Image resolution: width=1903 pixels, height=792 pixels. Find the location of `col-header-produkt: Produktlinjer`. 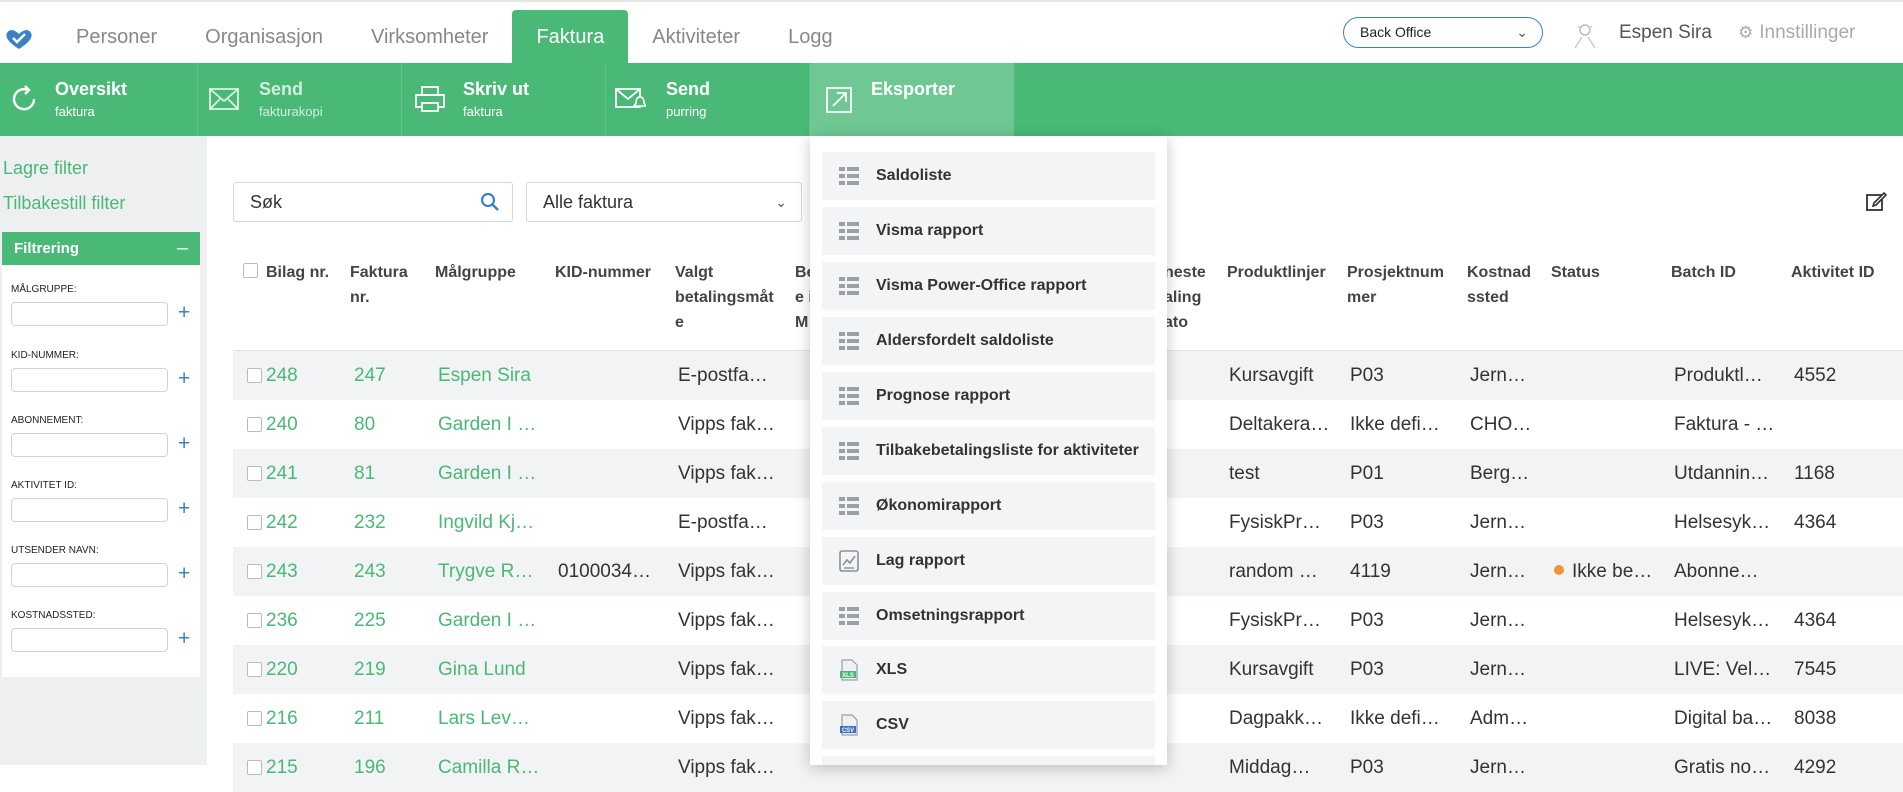

col-header-produkt: Produktlinjer is located at coordinates (1276, 272).